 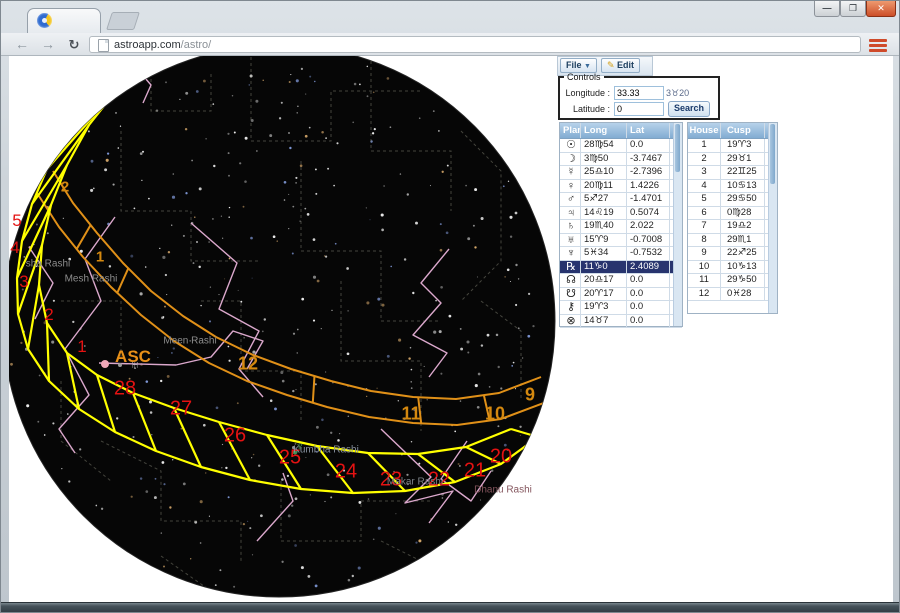 What do you see at coordinates (732, 186) in the screenshot?
I see `house-row-4: 4 10♋13` at bounding box center [732, 186].